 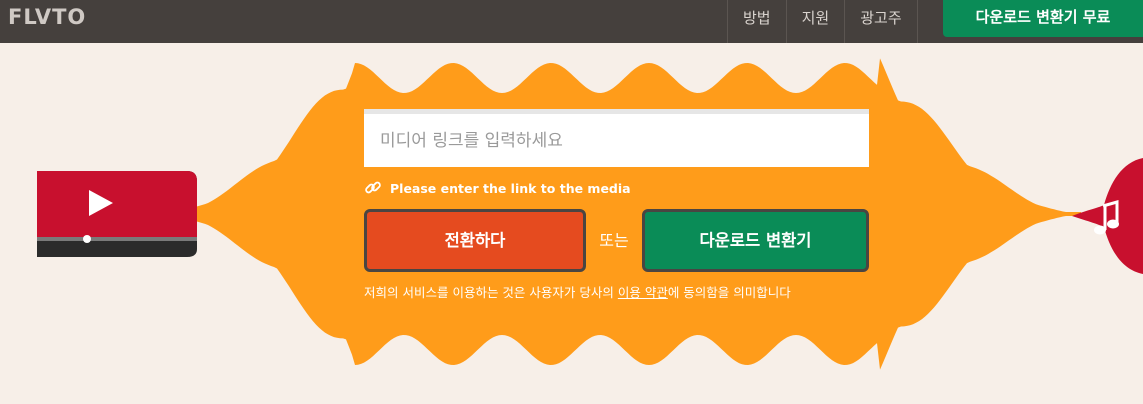 What do you see at coordinates (881, 21) in the screenshot?
I see `nav-item-advertisers: 광고주` at bounding box center [881, 21].